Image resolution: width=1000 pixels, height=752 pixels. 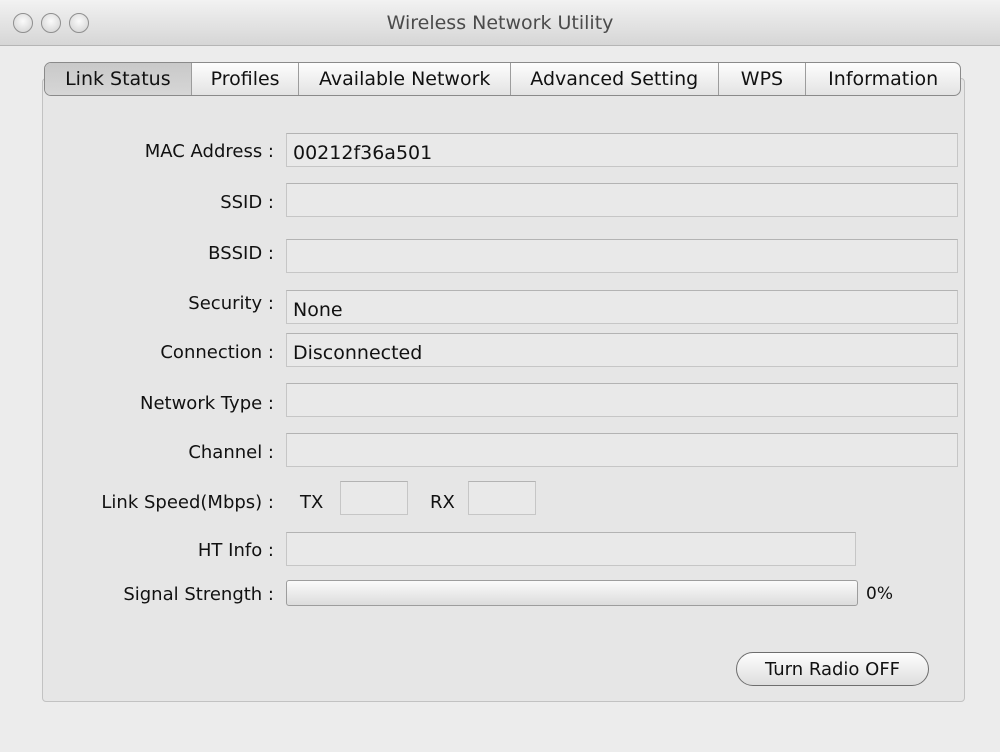 I want to click on ssid-field, so click(x=622, y=200).